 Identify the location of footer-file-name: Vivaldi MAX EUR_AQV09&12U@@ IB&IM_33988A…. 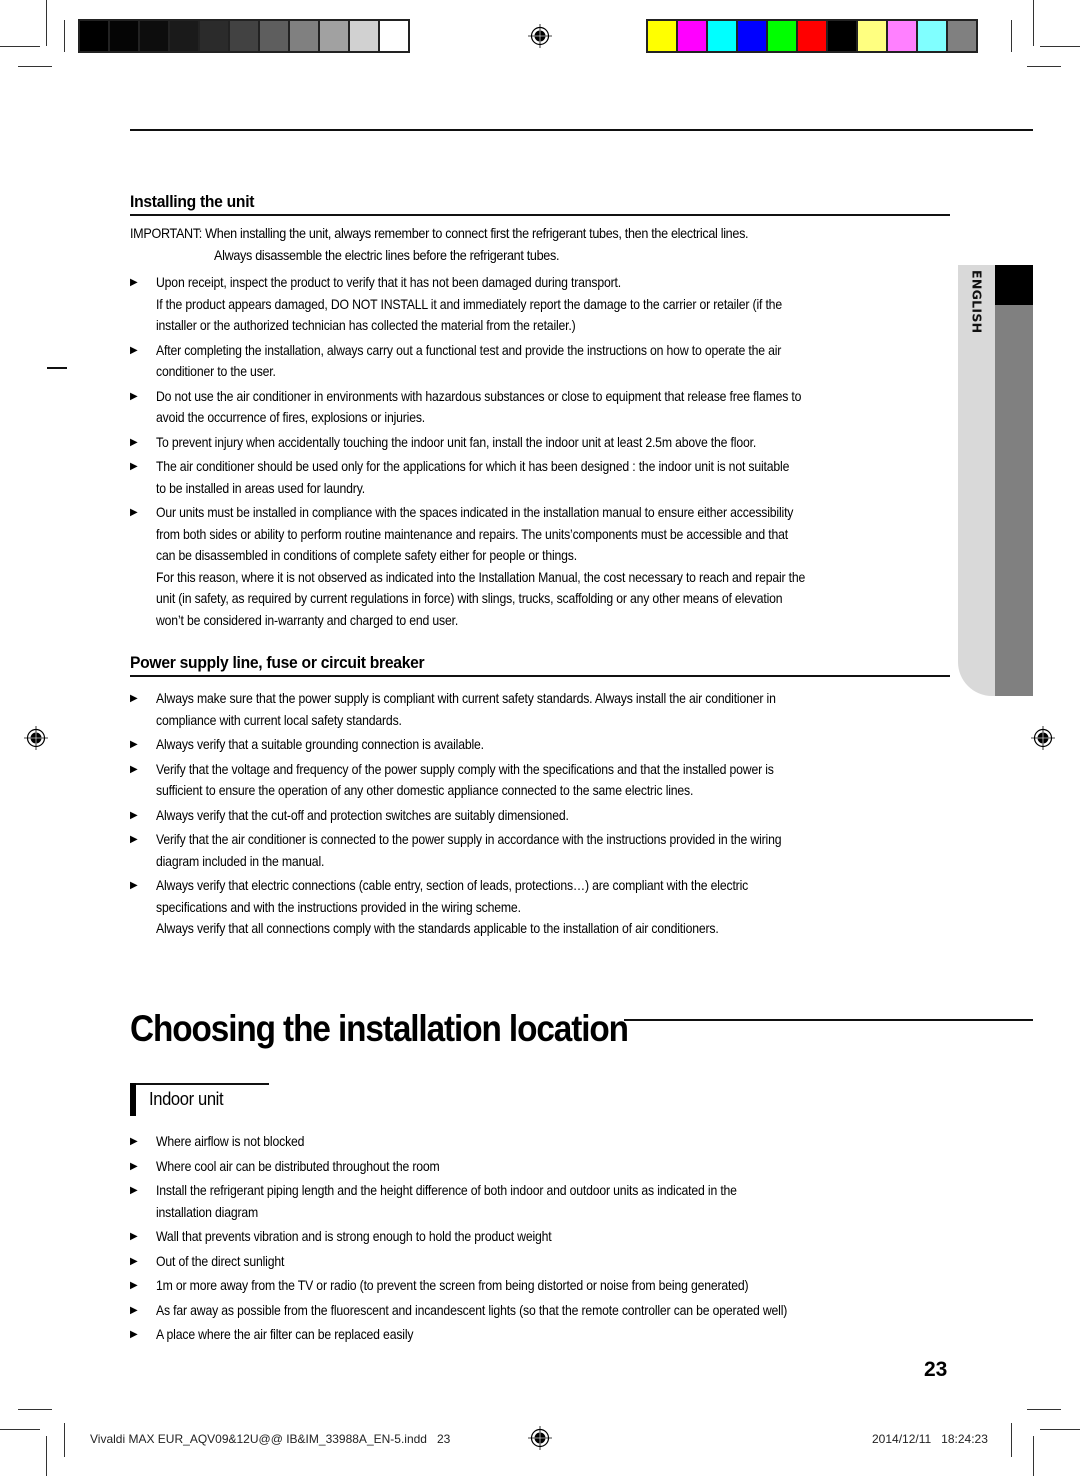
(270, 1439).